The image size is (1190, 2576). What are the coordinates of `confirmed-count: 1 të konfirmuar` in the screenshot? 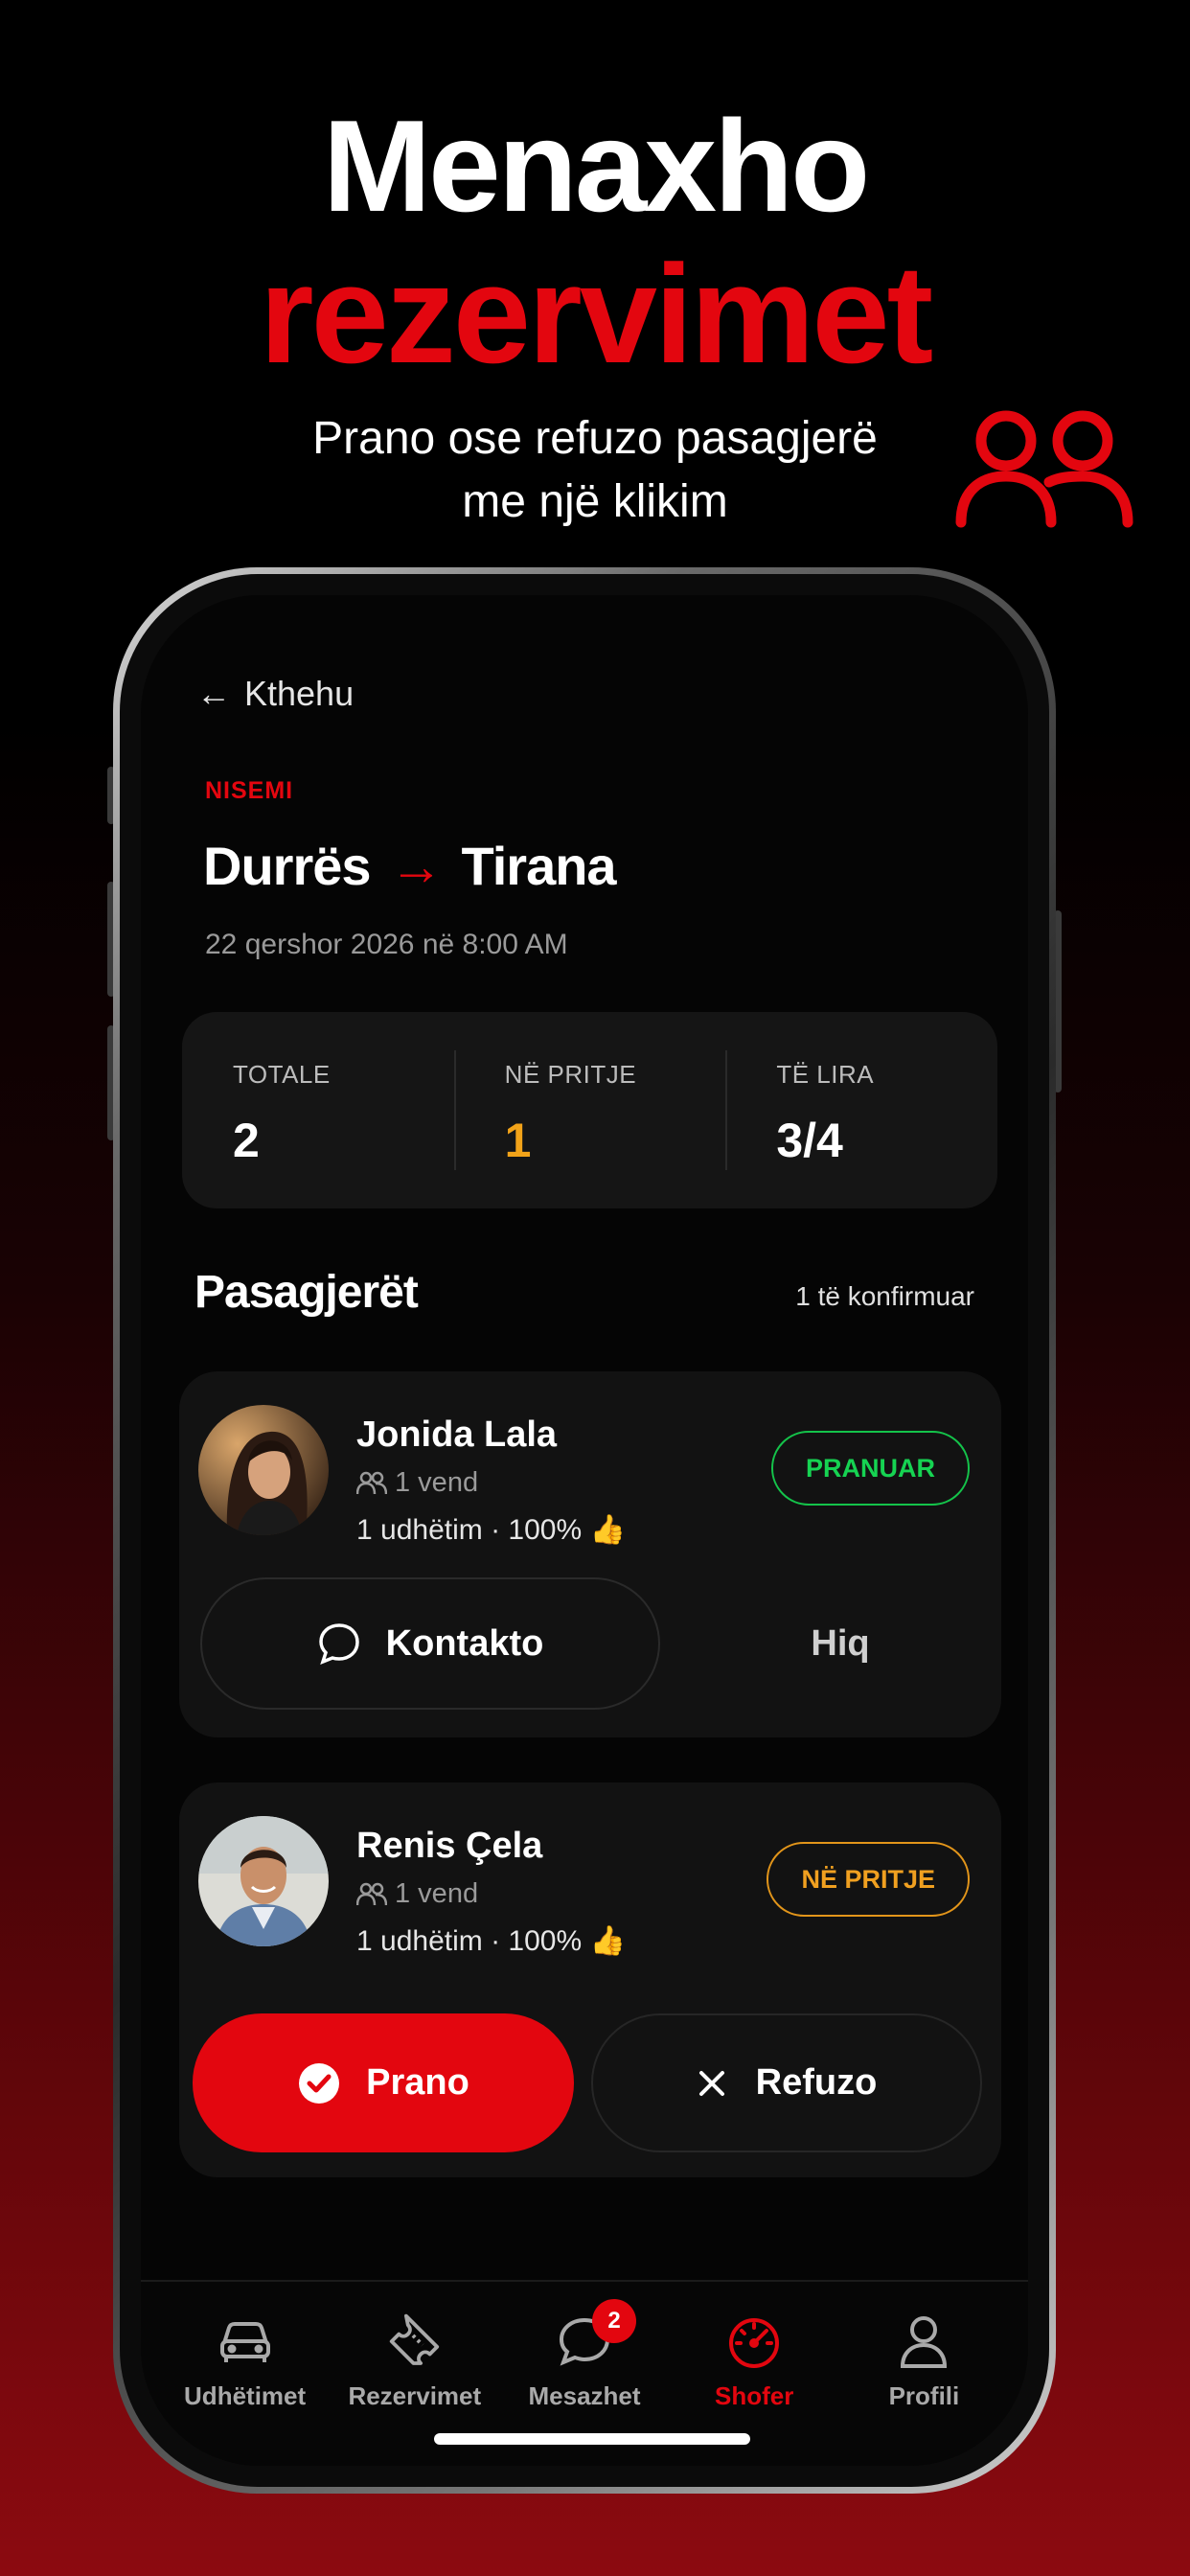 It's located at (885, 1296).